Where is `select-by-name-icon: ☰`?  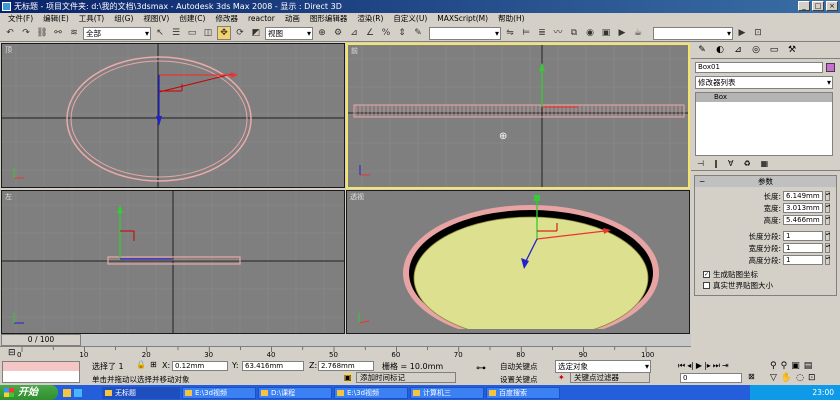
select-by-name-icon: ☰ is located at coordinates (176, 33).